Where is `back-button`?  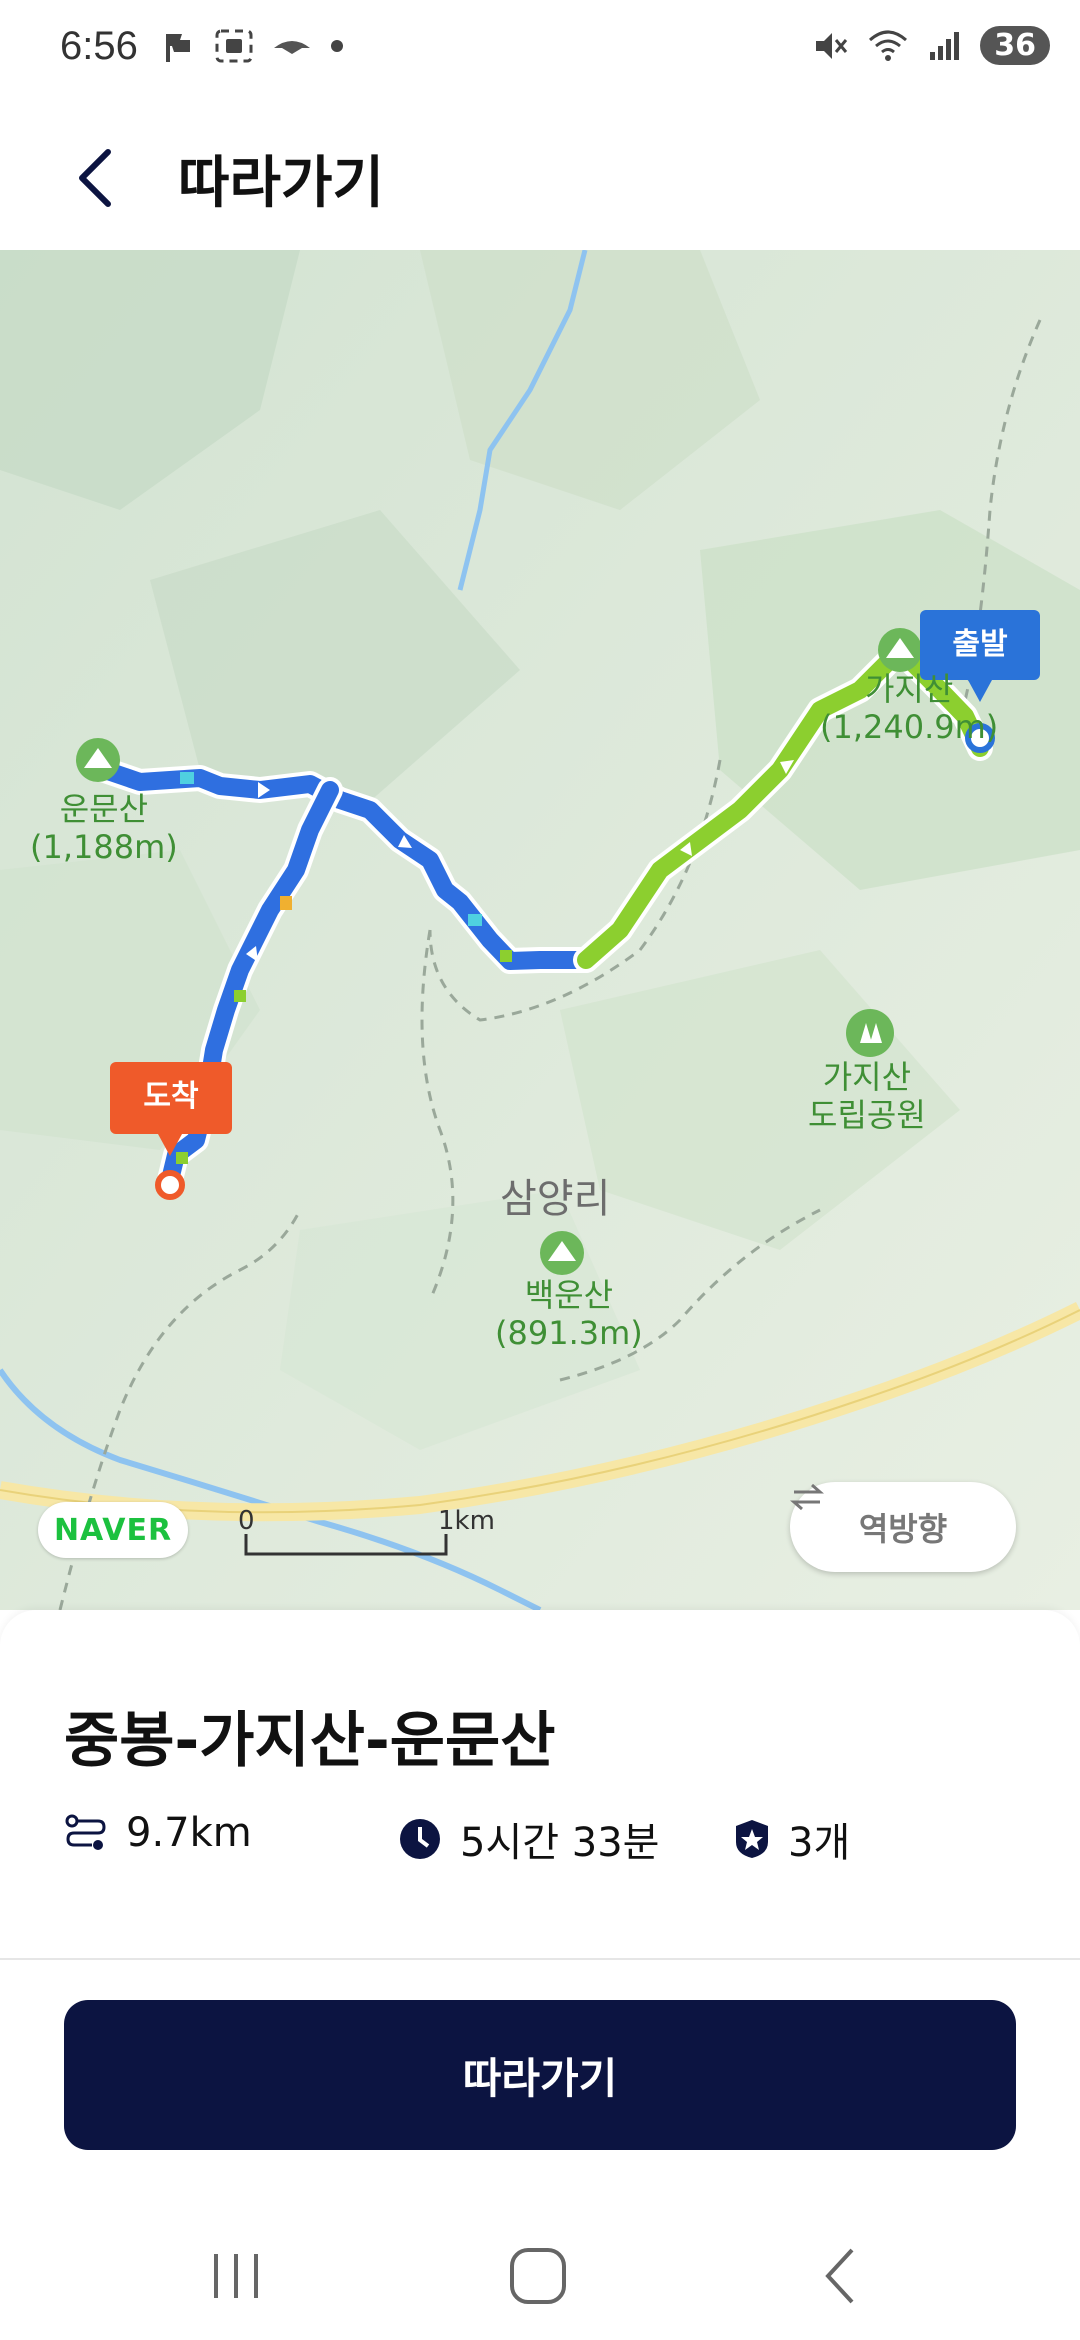
back-button is located at coordinates (100, 178).